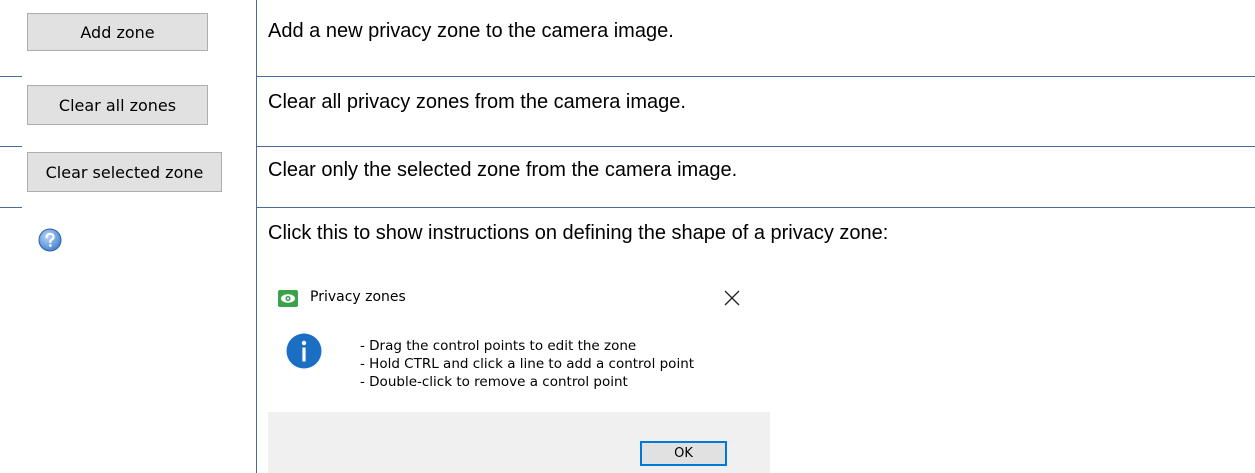 This screenshot has height=473, width=1255. I want to click on add-zone-button: Add zone, so click(117, 32).